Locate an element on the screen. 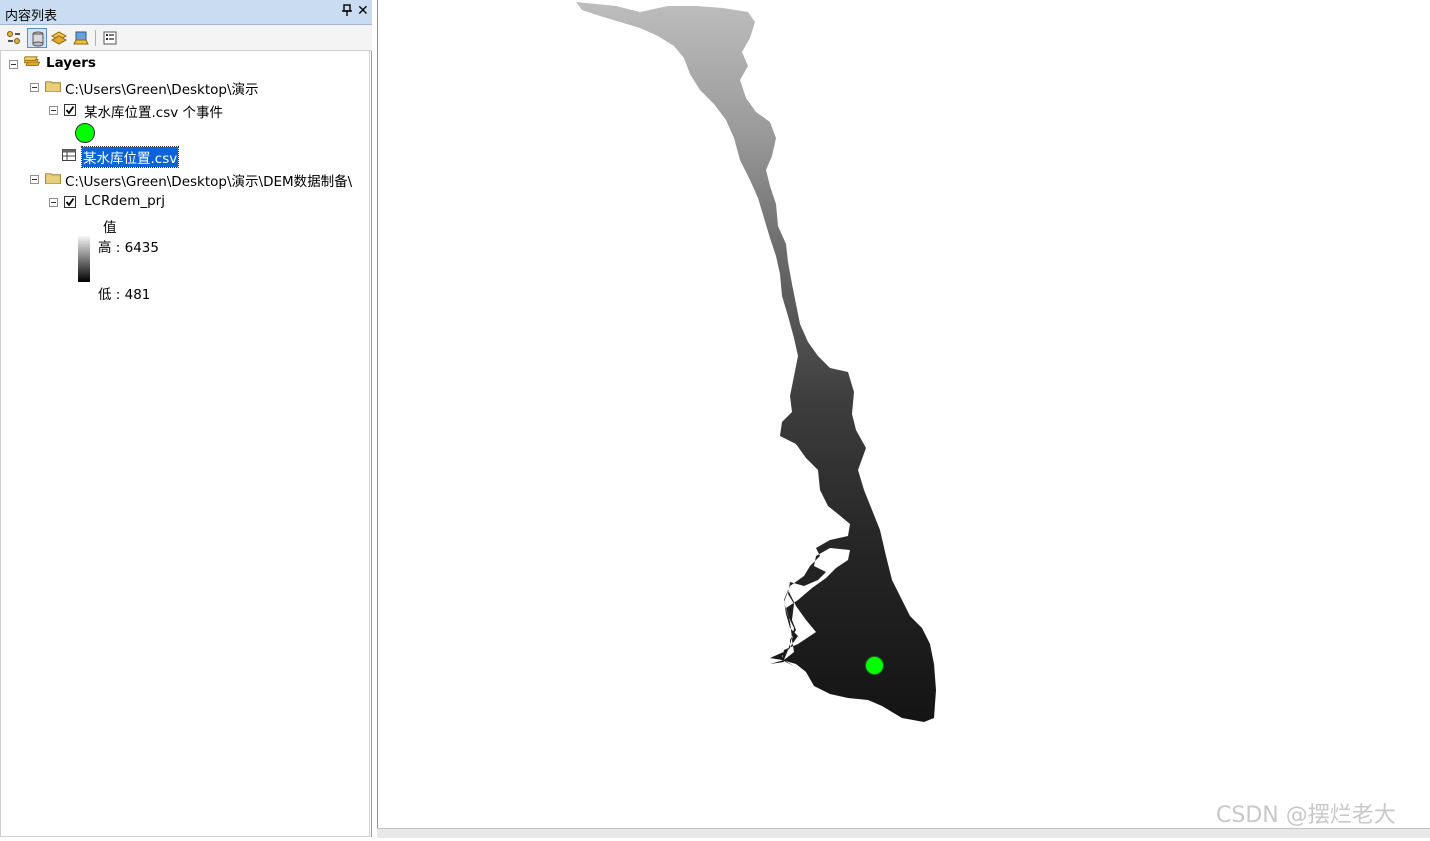 The height and width of the screenshot is (841, 1430). list-by-visibility-button is located at coordinates (59, 38).